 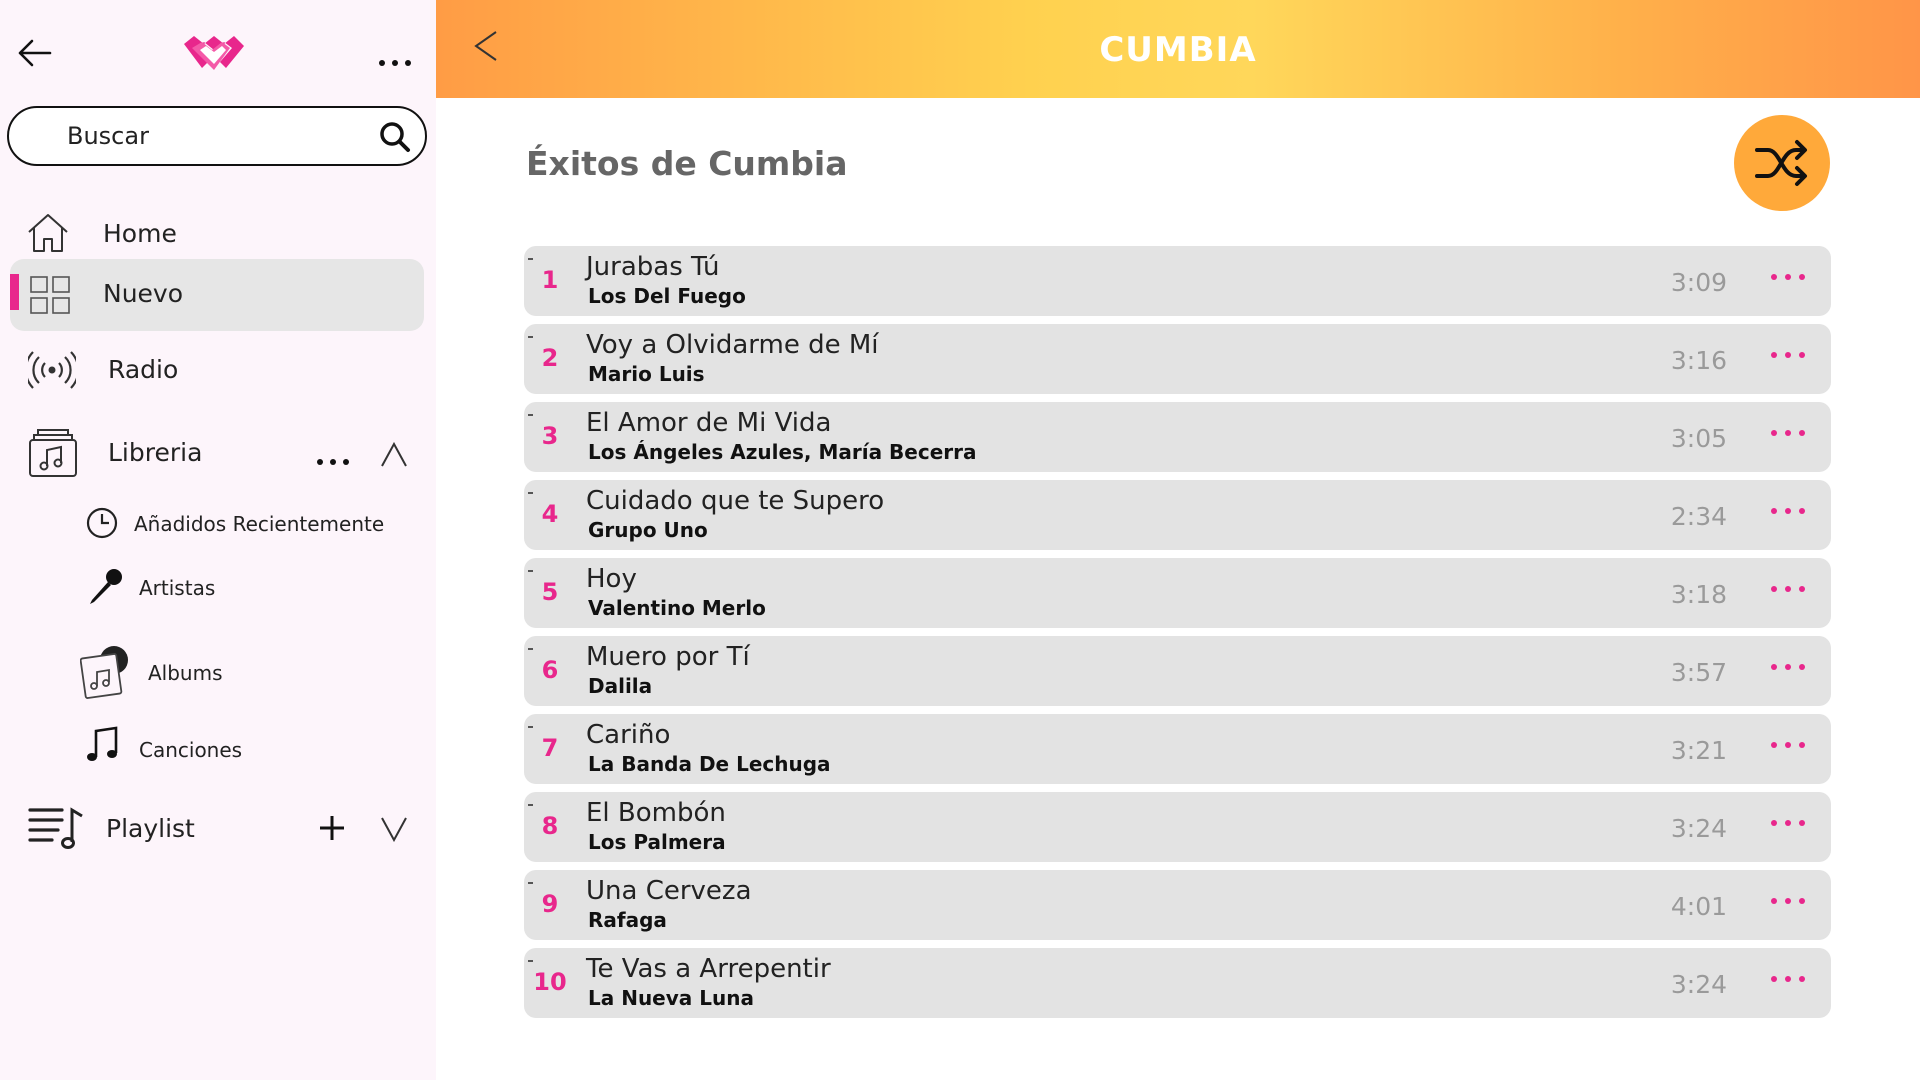 What do you see at coordinates (103, 747) in the screenshot?
I see `music-note-icon` at bounding box center [103, 747].